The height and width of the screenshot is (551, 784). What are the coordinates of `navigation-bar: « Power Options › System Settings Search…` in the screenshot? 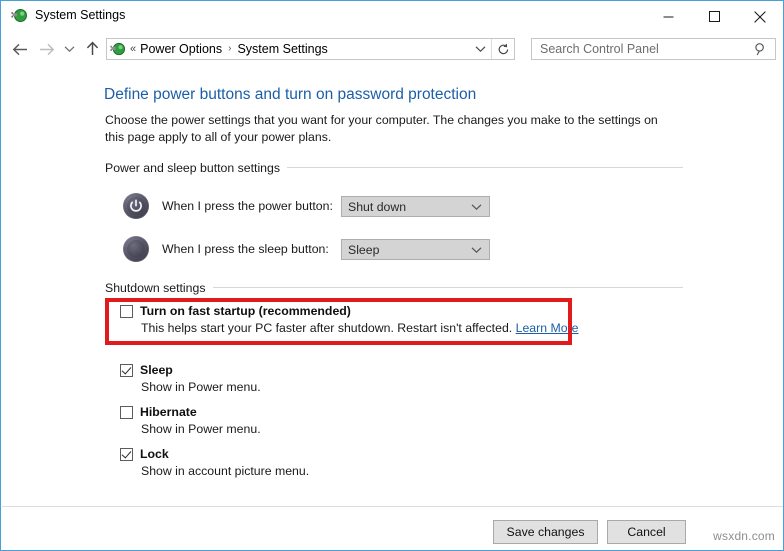 It's located at (392, 49).